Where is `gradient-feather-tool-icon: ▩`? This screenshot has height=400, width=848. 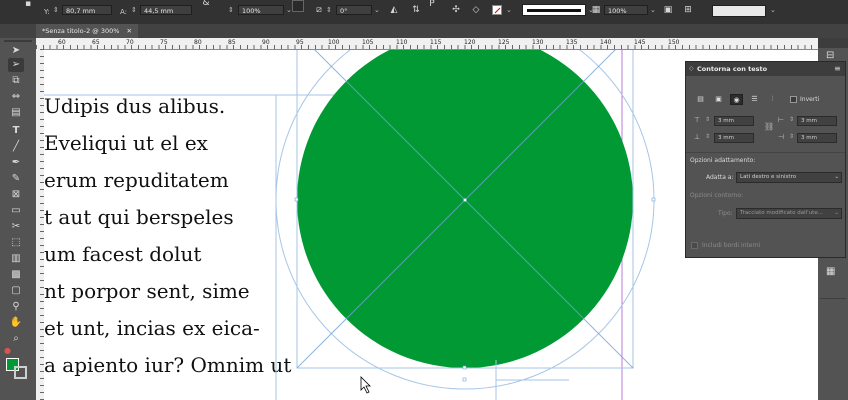
gradient-feather-tool-icon: ▩ is located at coordinates (16, 275).